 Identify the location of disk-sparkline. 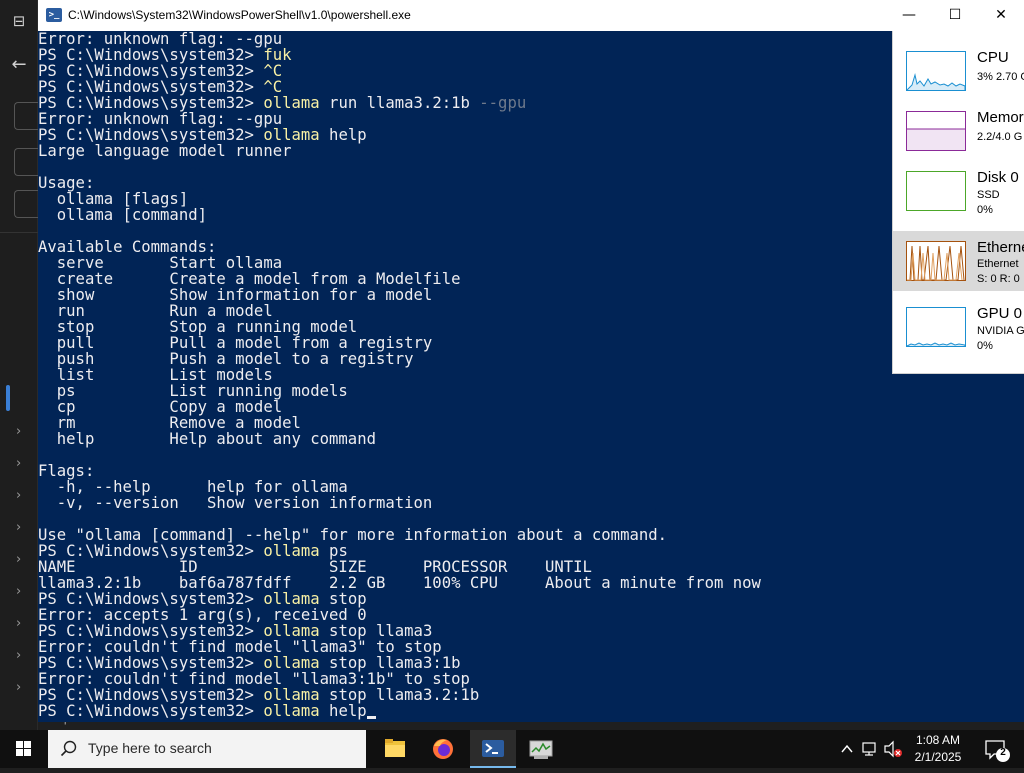
(936, 191).